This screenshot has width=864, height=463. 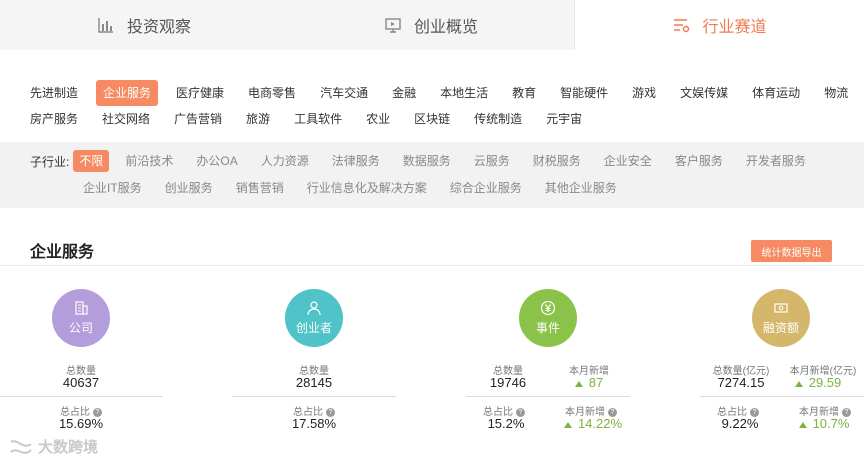 I want to click on export-stats-button: 统计数据导出, so click(x=791, y=251).